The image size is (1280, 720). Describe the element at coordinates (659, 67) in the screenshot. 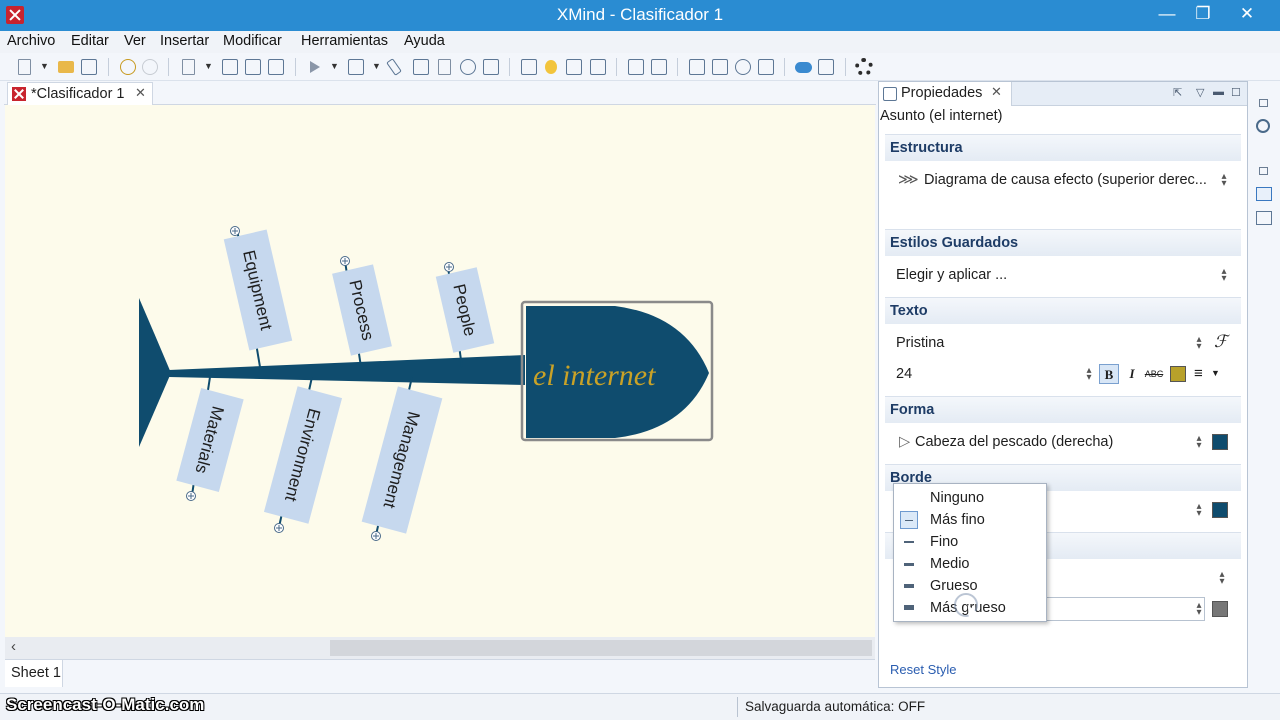

I see `drill-up-icon` at that location.